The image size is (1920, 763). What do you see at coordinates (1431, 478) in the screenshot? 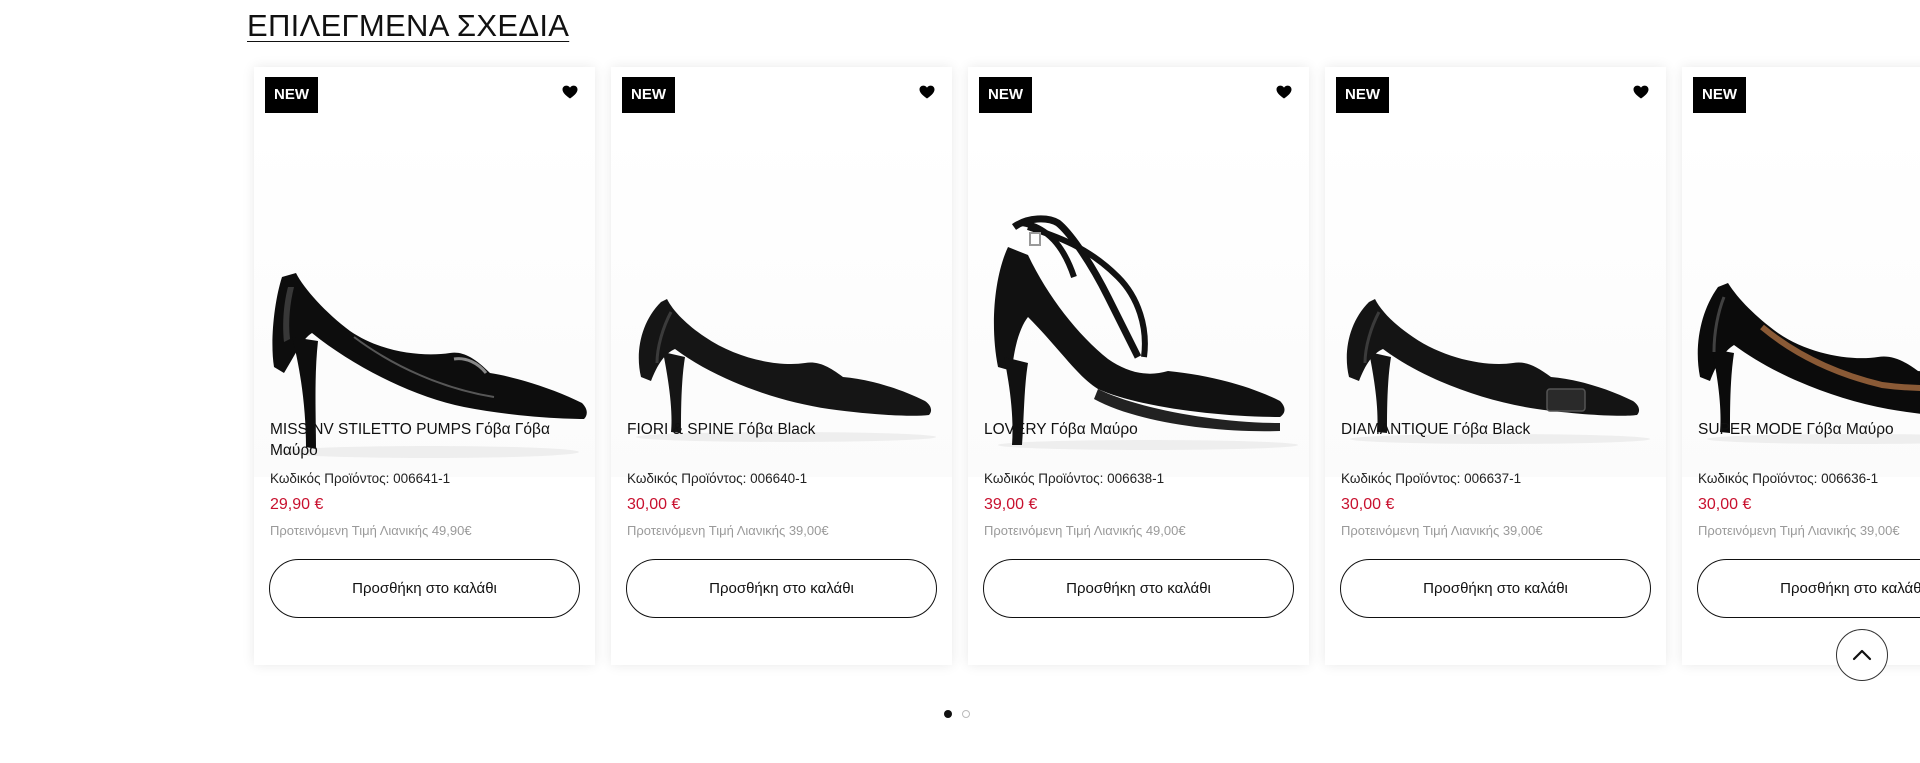
I see `product-code: Κωδικός Προϊόντος: 006637-1` at bounding box center [1431, 478].